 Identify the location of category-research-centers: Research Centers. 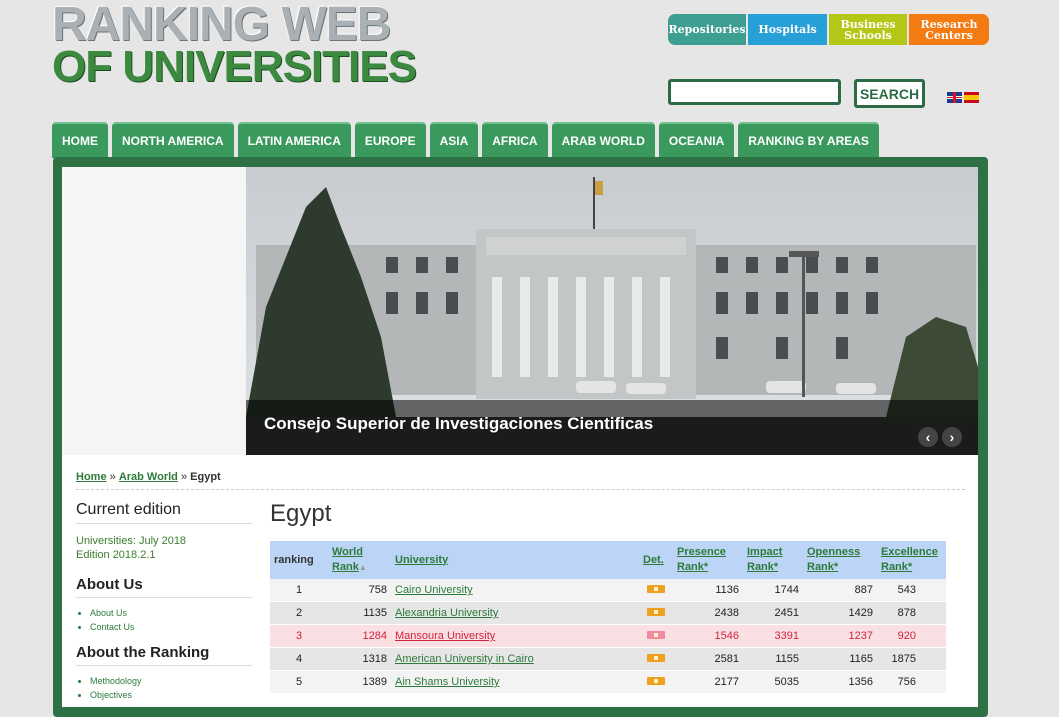
(949, 29).